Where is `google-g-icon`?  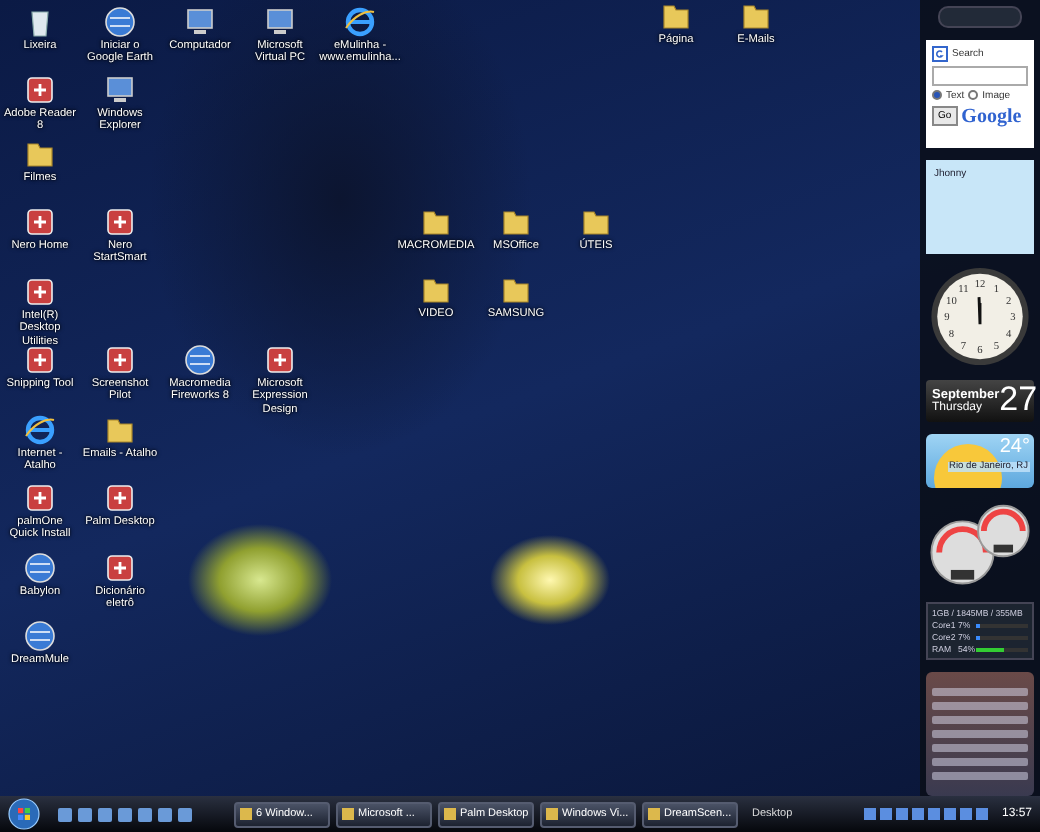 google-g-icon is located at coordinates (940, 53).